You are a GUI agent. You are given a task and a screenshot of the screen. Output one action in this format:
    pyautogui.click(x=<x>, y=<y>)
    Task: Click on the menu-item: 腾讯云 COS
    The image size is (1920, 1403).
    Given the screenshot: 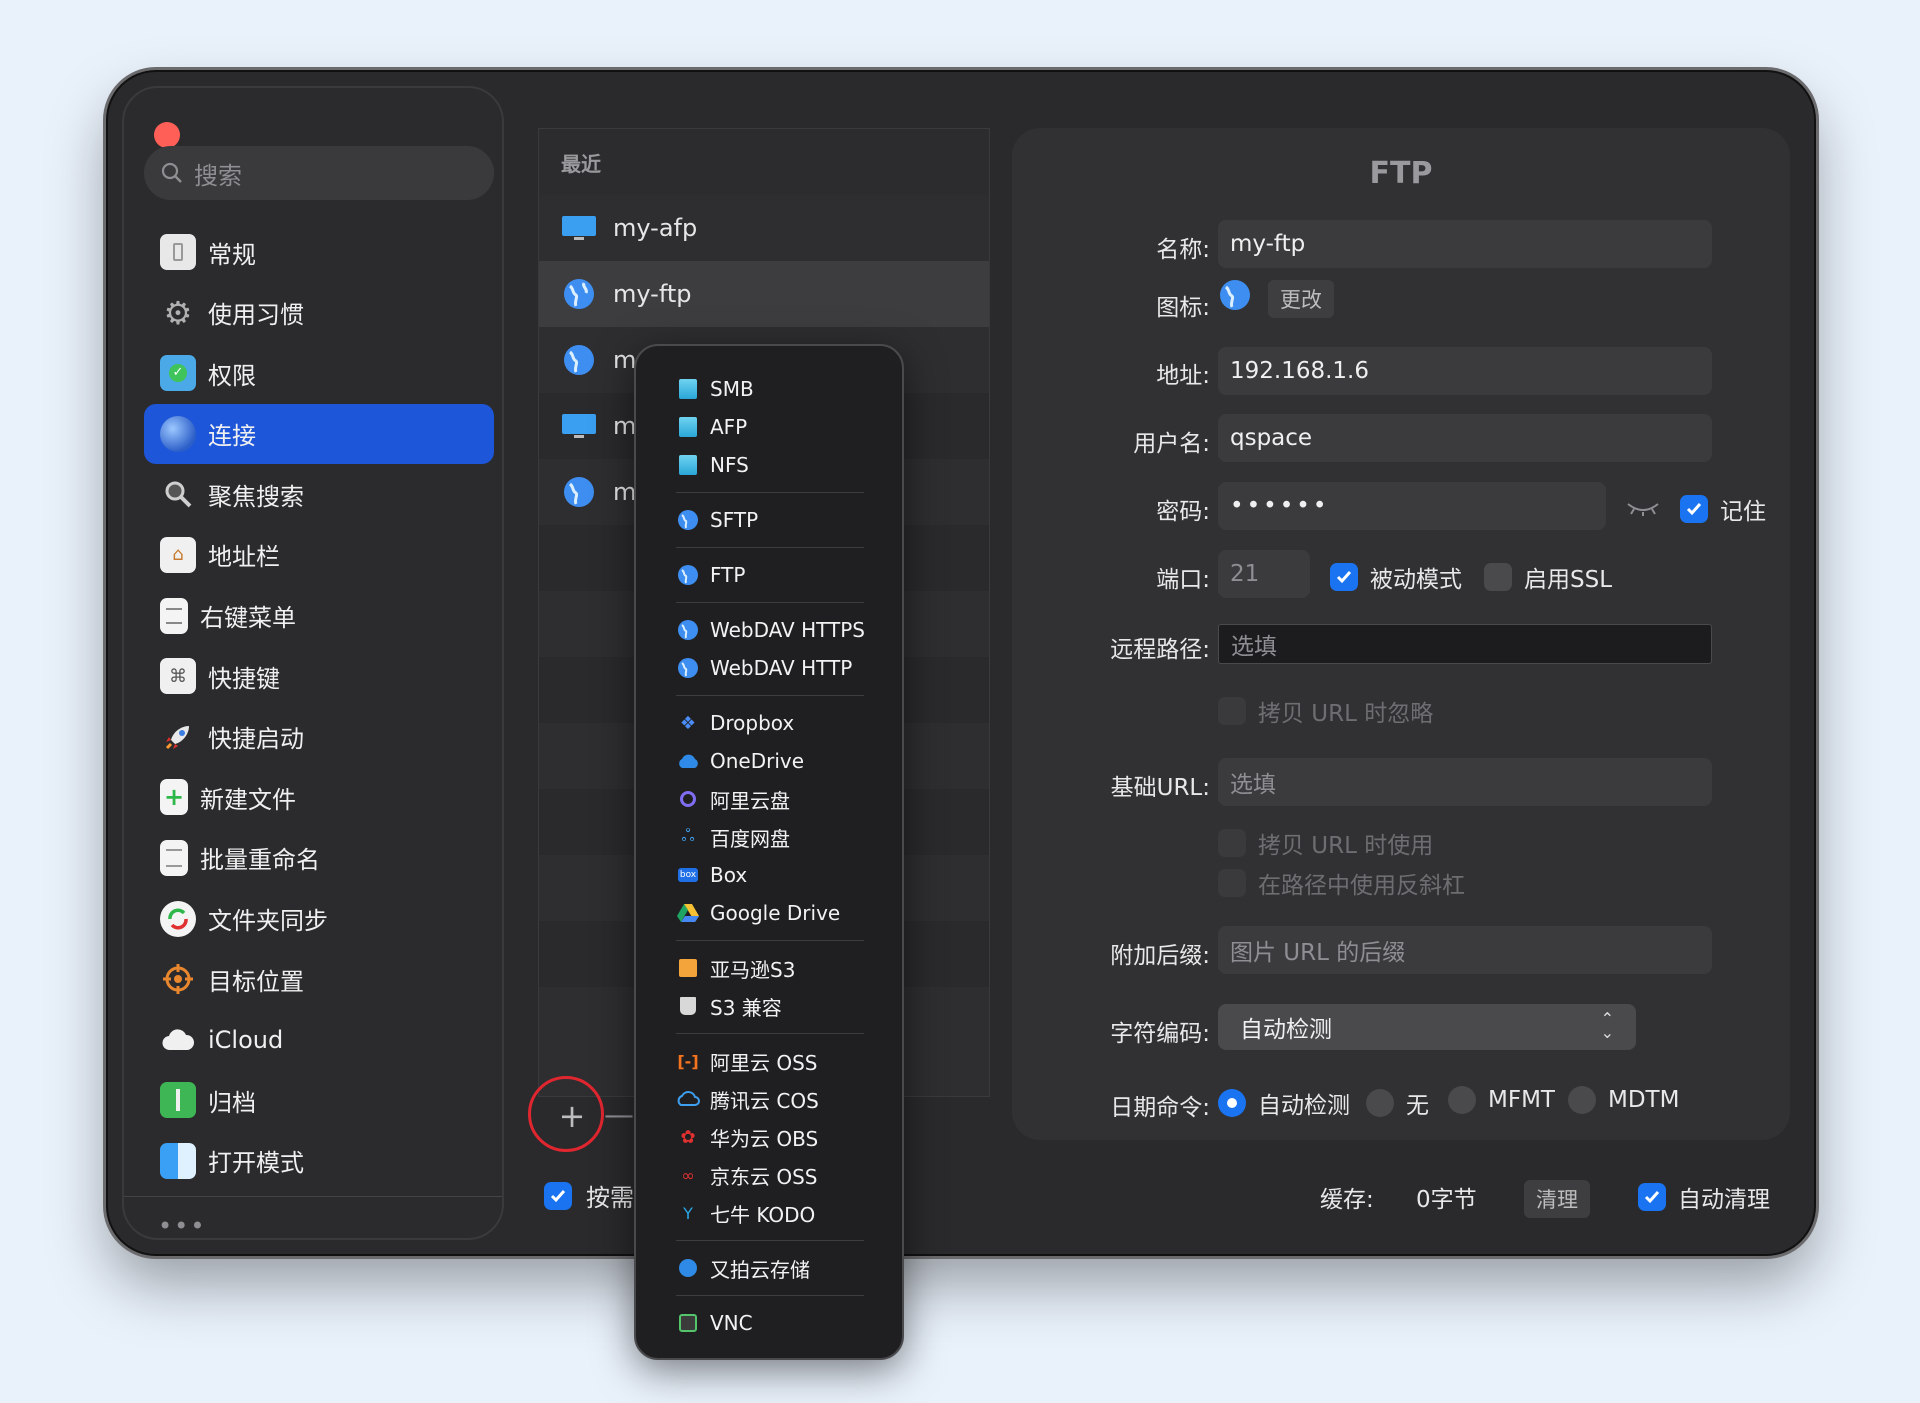 What is the action you would take?
    pyautogui.click(x=769, y=1099)
    